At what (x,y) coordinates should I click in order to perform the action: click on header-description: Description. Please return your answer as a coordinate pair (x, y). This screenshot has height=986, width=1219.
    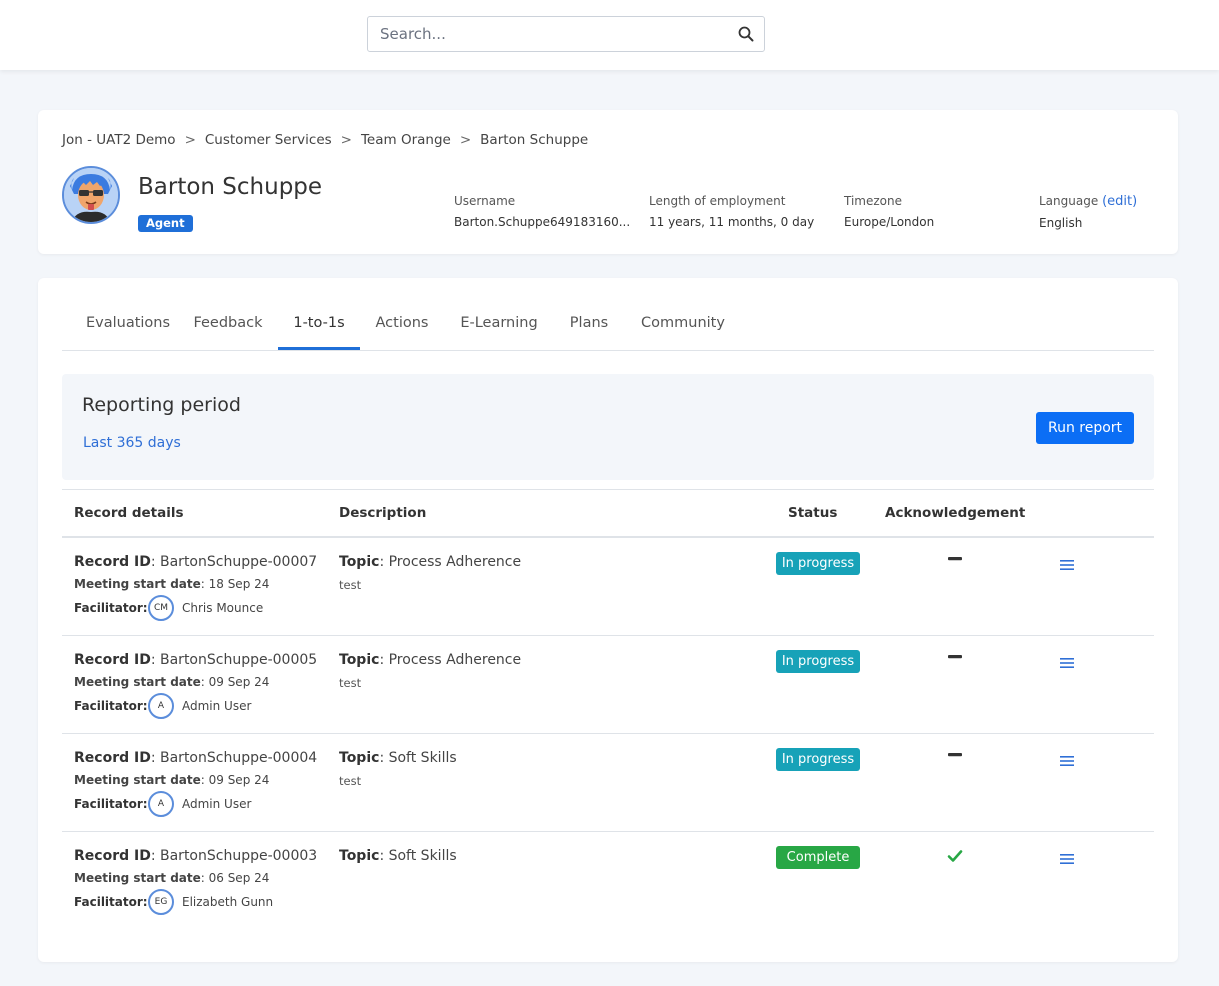
    Looking at the image, I should click on (383, 513).